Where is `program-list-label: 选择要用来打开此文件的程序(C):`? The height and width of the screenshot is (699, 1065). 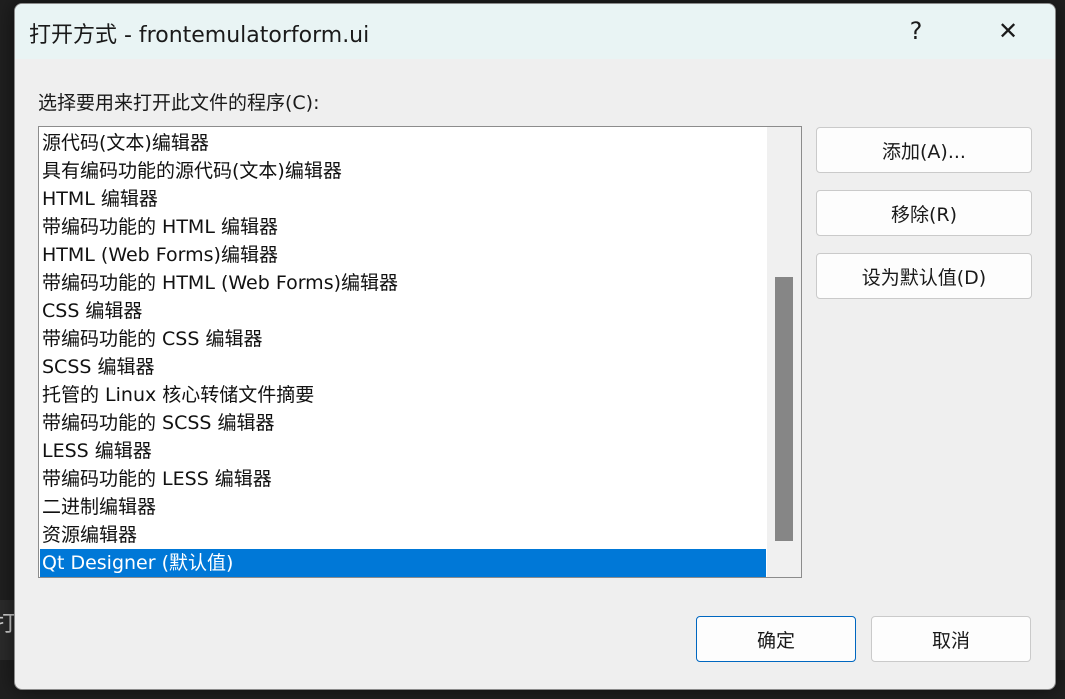 program-list-label: 选择要用来打开此文件的程序(C): is located at coordinates (179, 103).